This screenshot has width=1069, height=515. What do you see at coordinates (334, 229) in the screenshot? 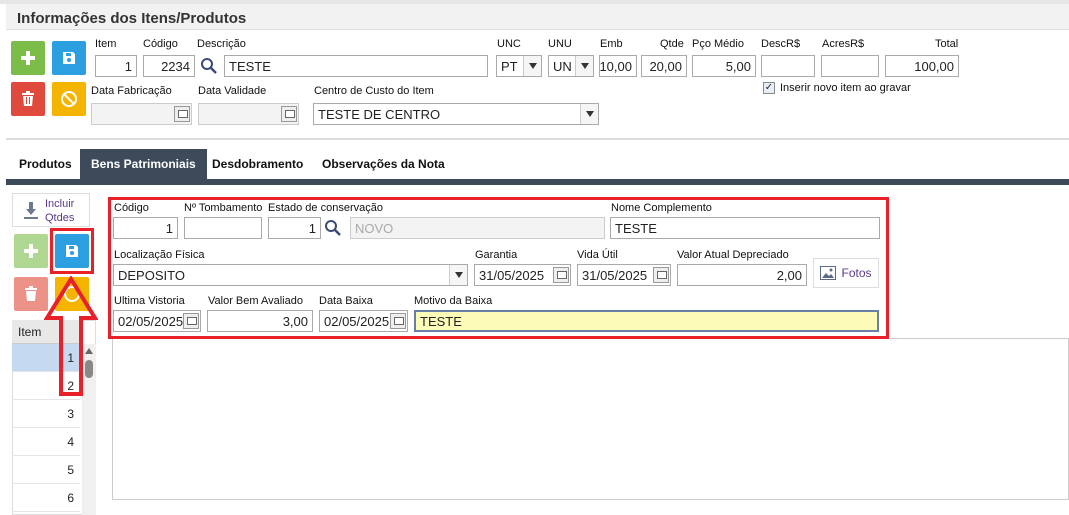
I see `search-estado-icon` at bounding box center [334, 229].